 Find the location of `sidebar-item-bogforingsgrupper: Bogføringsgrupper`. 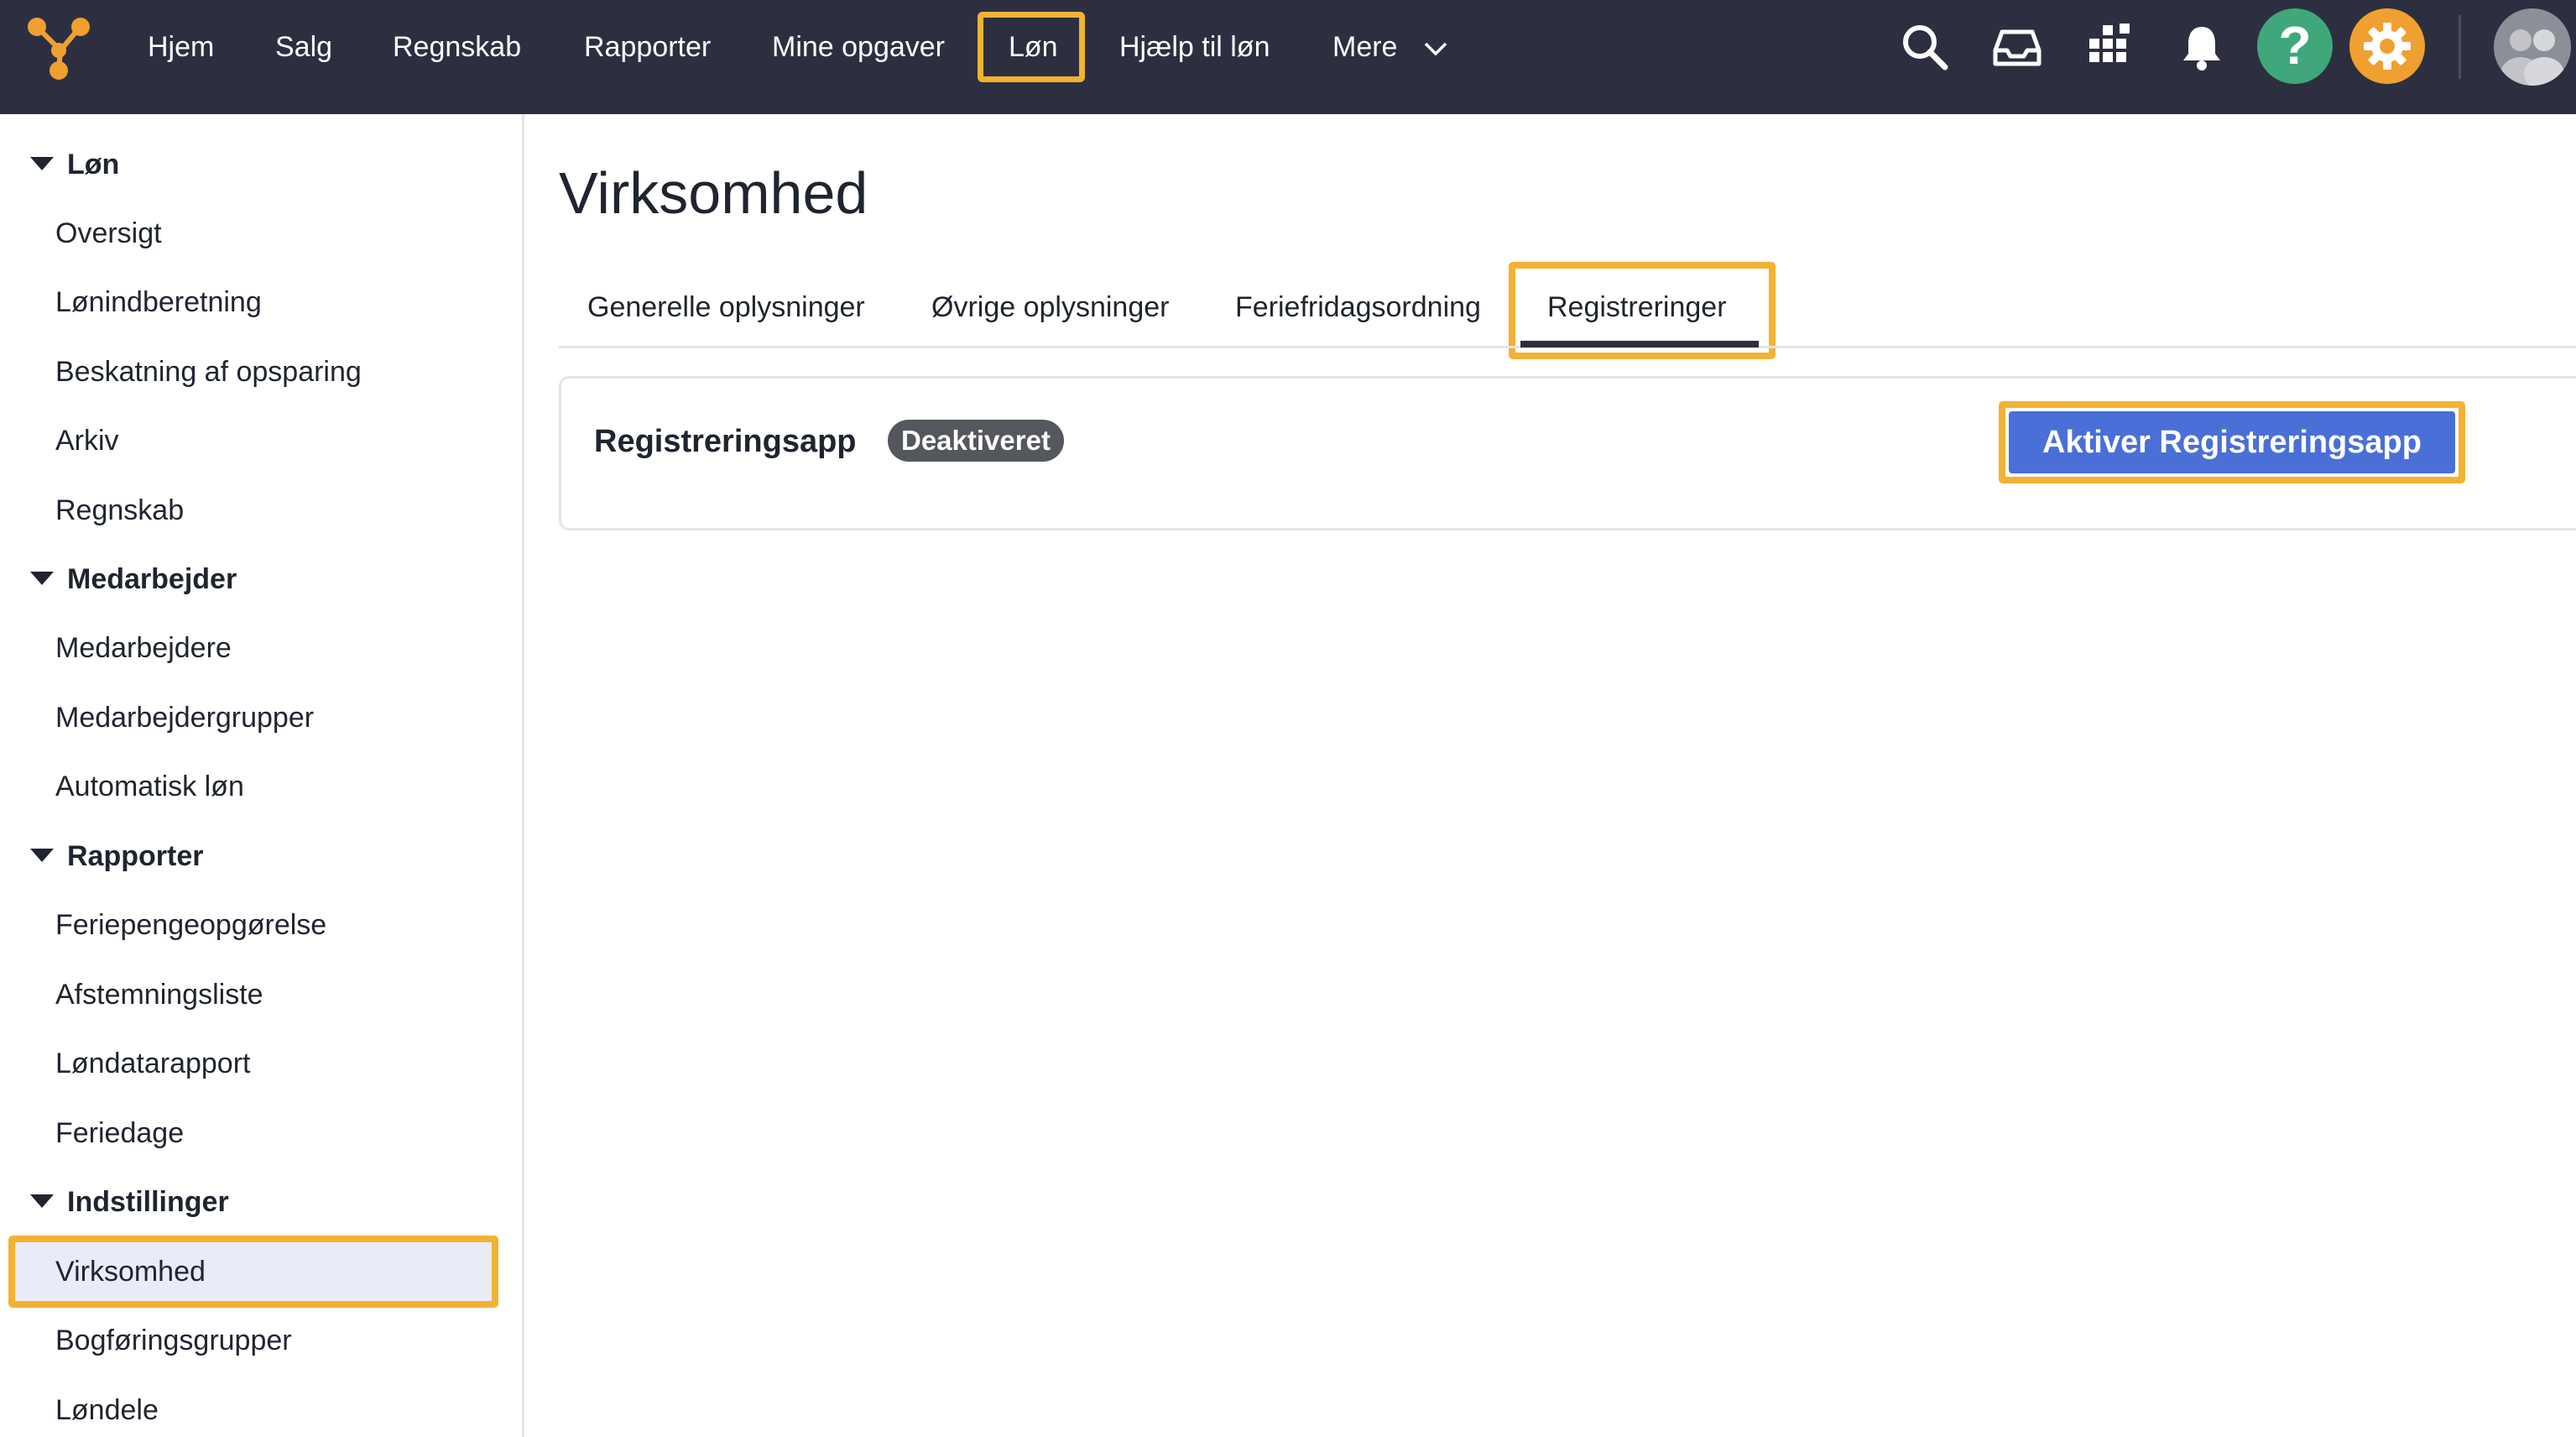

sidebar-item-bogforingsgrupper: Bogføringsgrupper is located at coordinates (173, 1340).